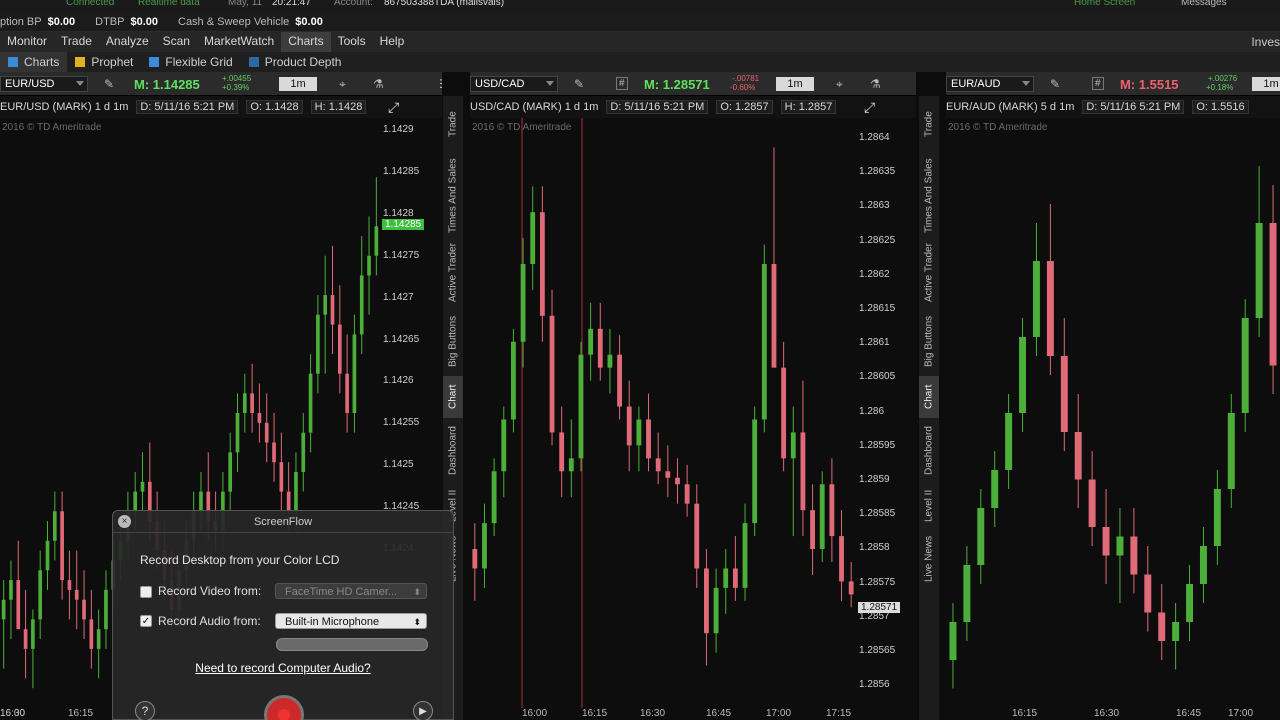 This screenshot has width=1280, height=720. What do you see at coordinates (76, 42) in the screenshot?
I see `menu-trade: Trade` at bounding box center [76, 42].